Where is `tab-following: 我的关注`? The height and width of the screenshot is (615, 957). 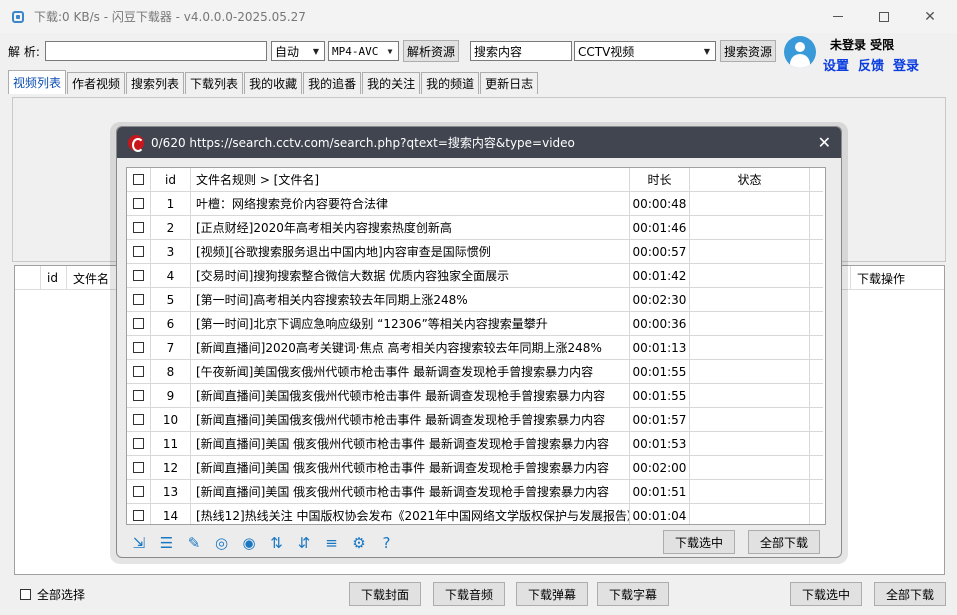
tab-following: 我的关注 is located at coordinates (391, 83).